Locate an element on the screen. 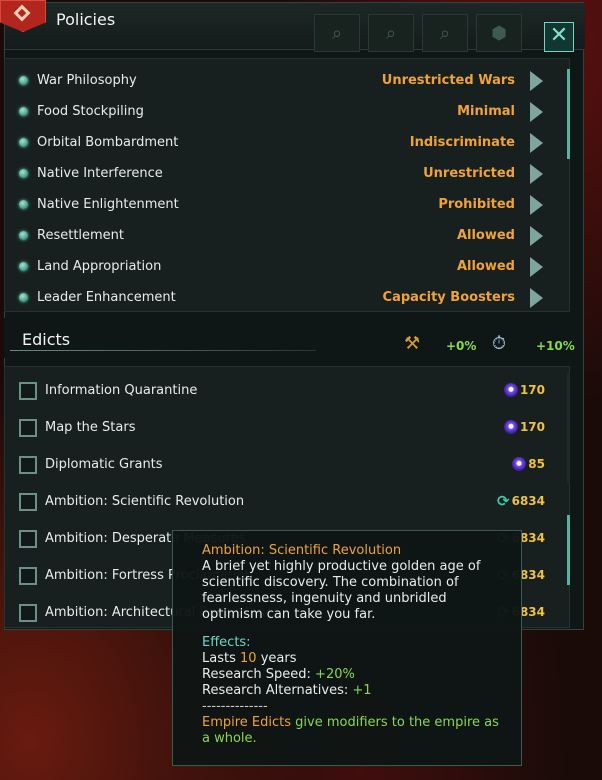  policy-value: Capacity Boosters is located at coordinates (448, 297).